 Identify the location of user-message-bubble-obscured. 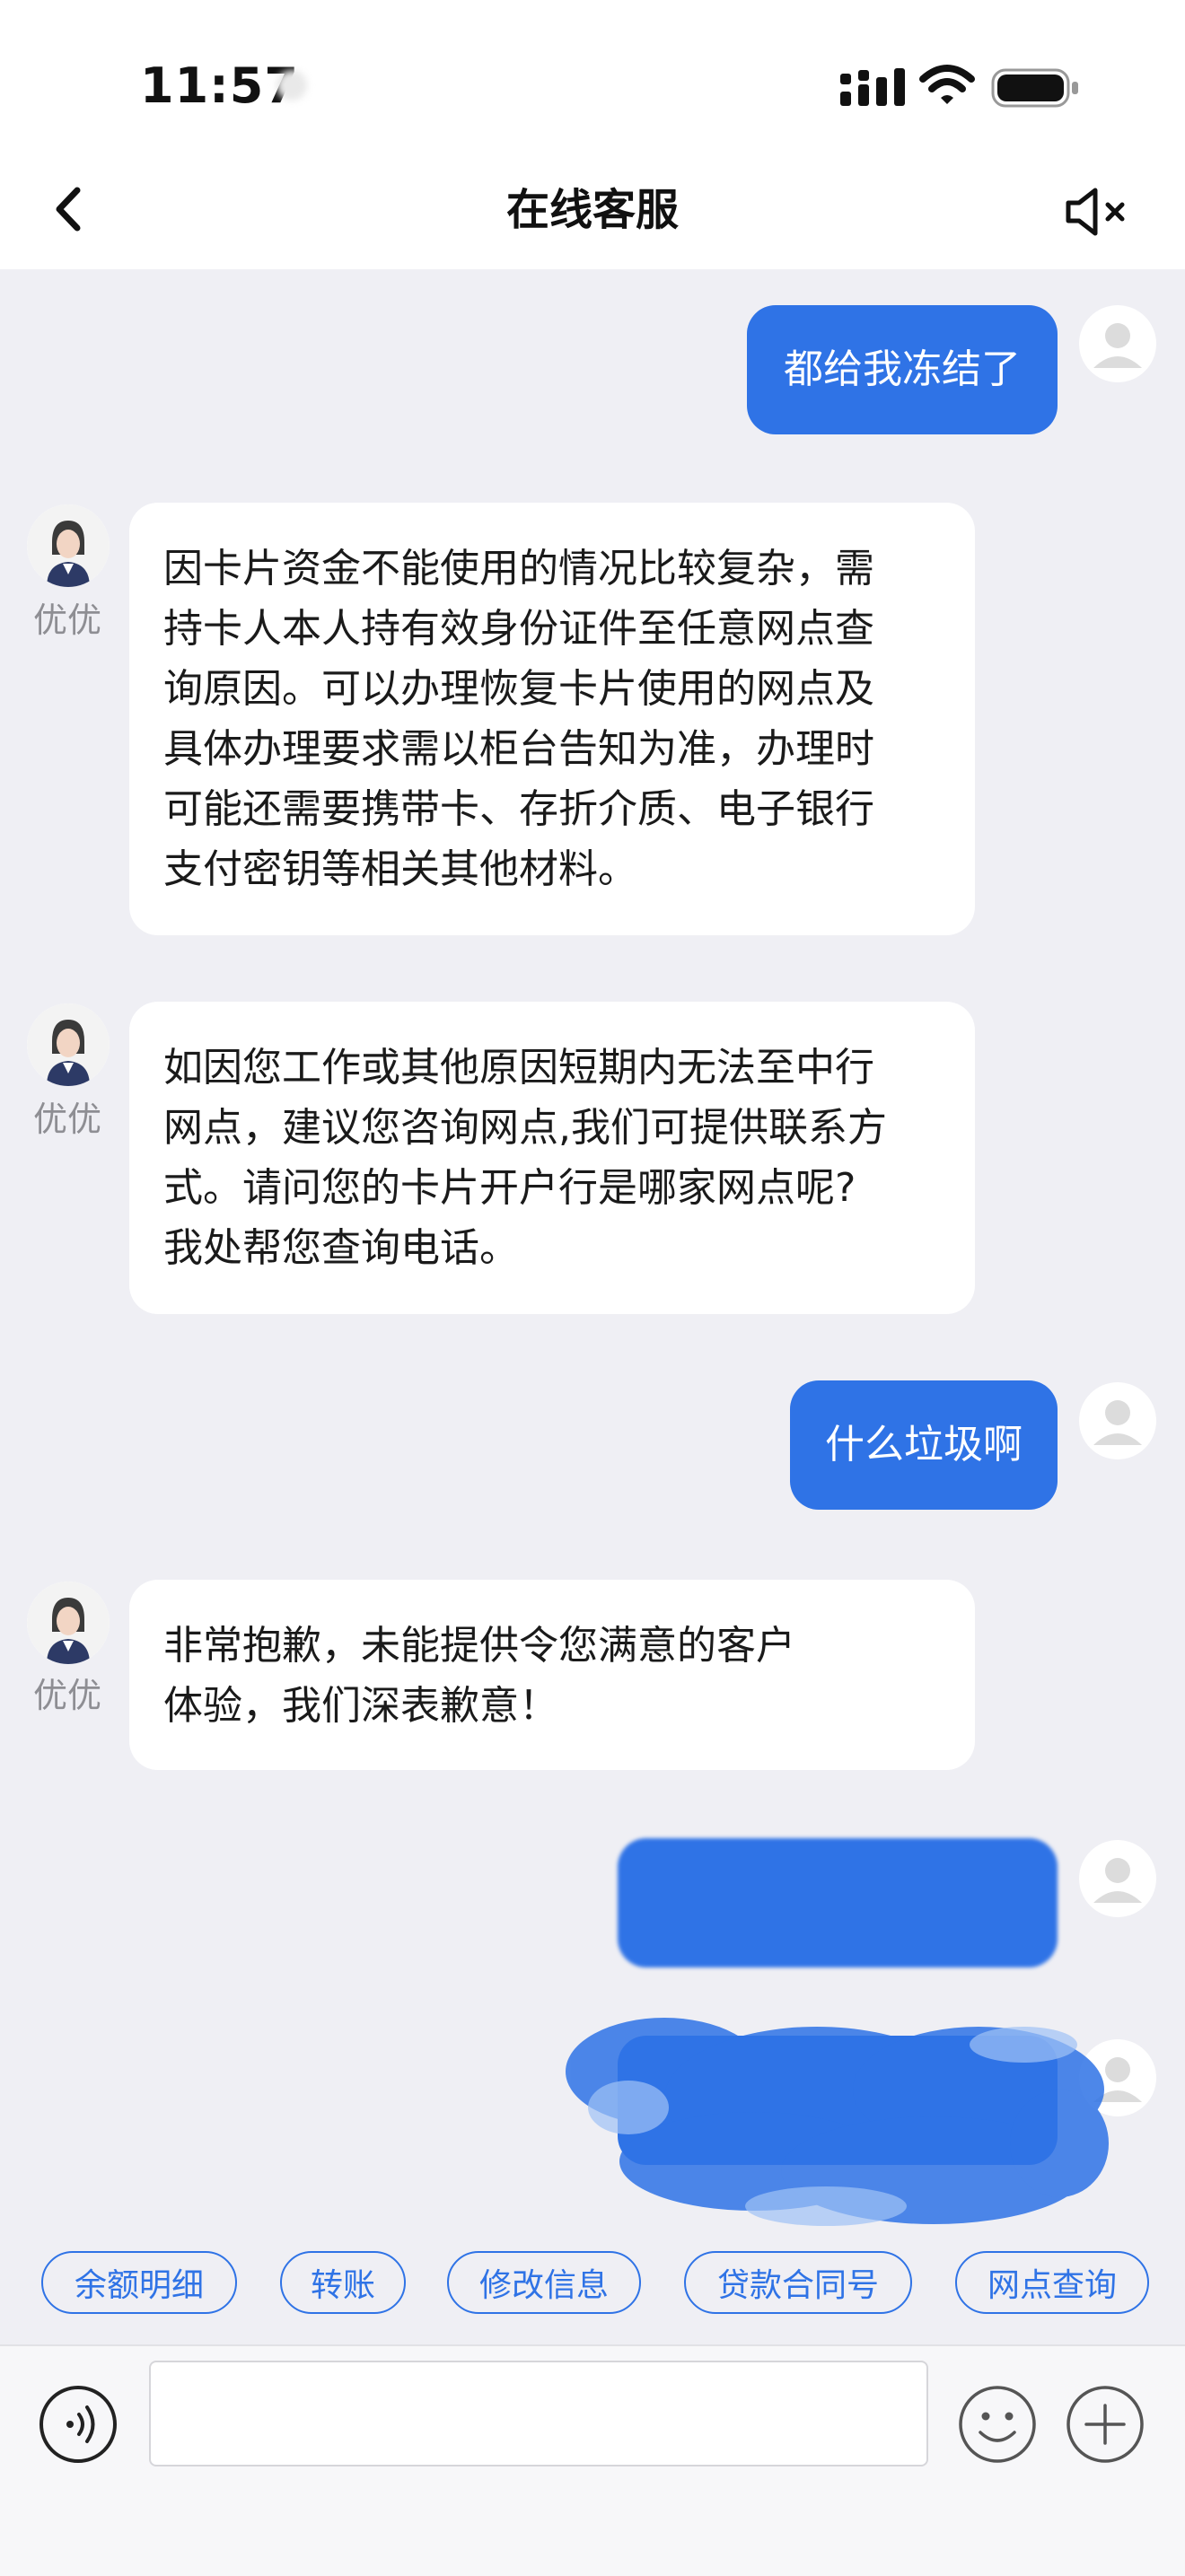
(838, 1902).